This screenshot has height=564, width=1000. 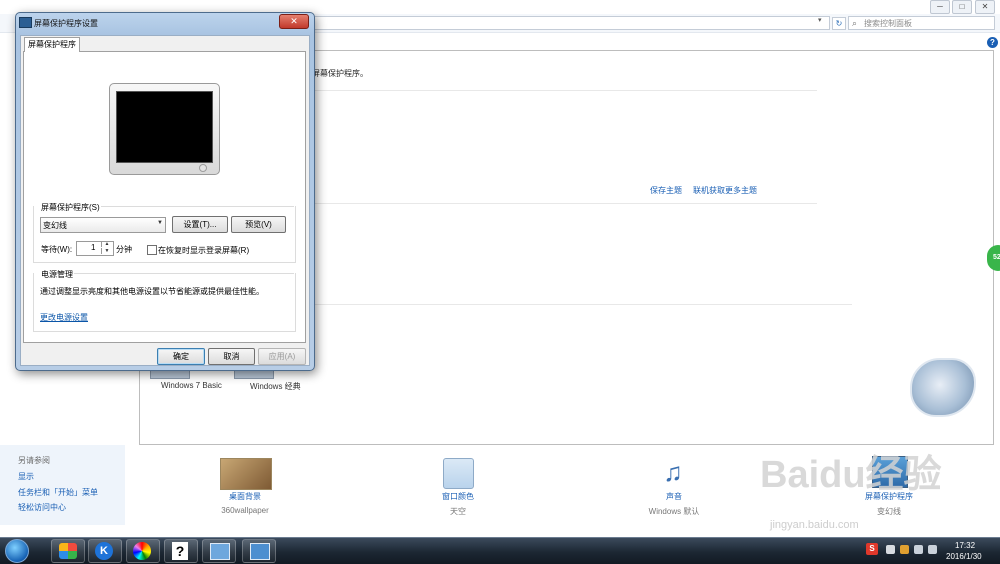 I want to click on k-app-icon: K, so click(x=104, y=551).